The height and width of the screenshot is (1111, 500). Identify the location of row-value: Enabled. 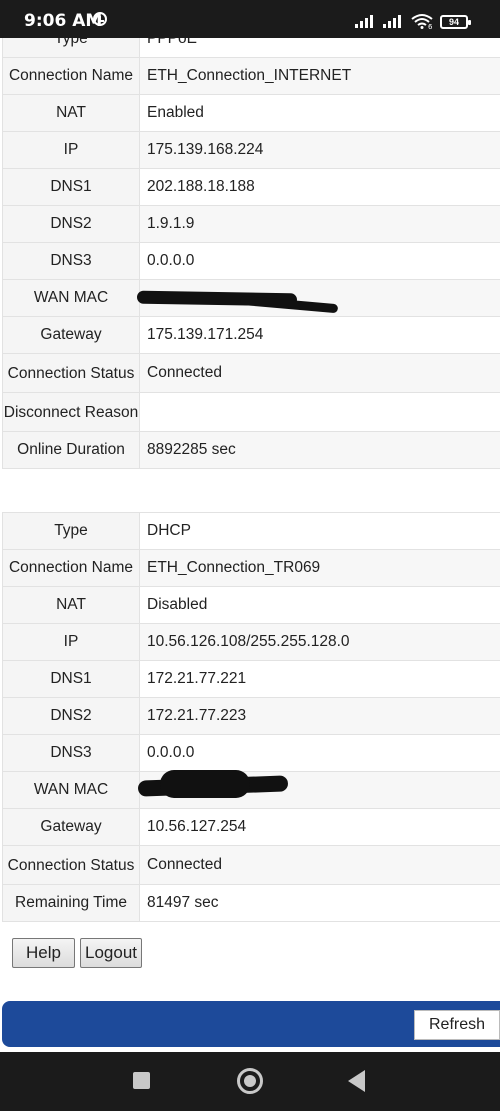
(319, 113).